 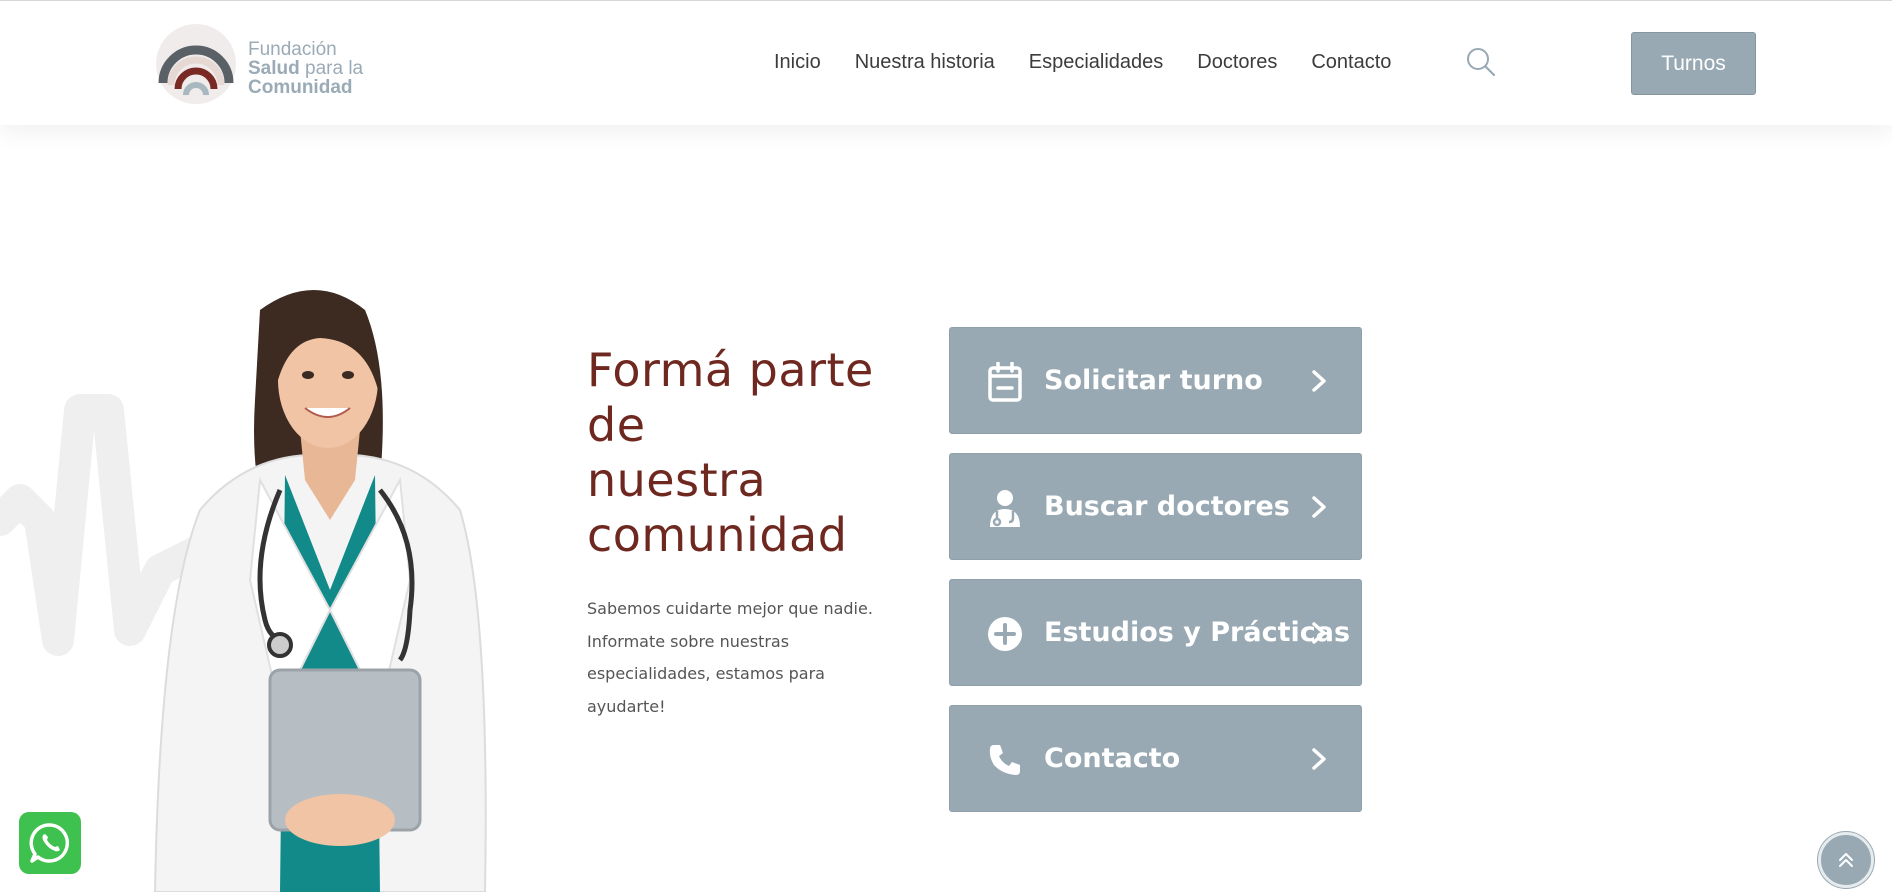 I want to click on double-chevron-up-icon, so click(x=1846, y=860).